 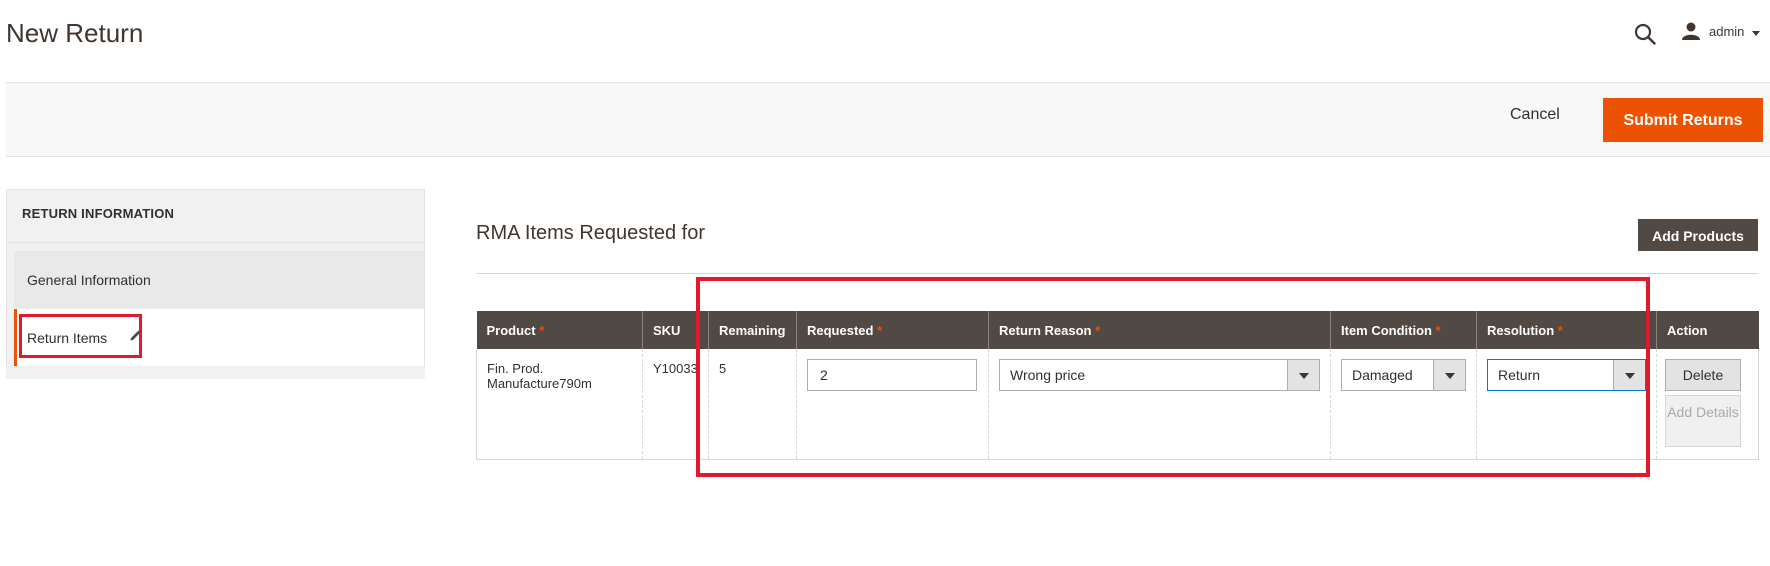 What do you see at coordinates (89, 280) in the screenshot?
I see `nav-item-general-information-label: General Information` at bounding box center [89, 280].